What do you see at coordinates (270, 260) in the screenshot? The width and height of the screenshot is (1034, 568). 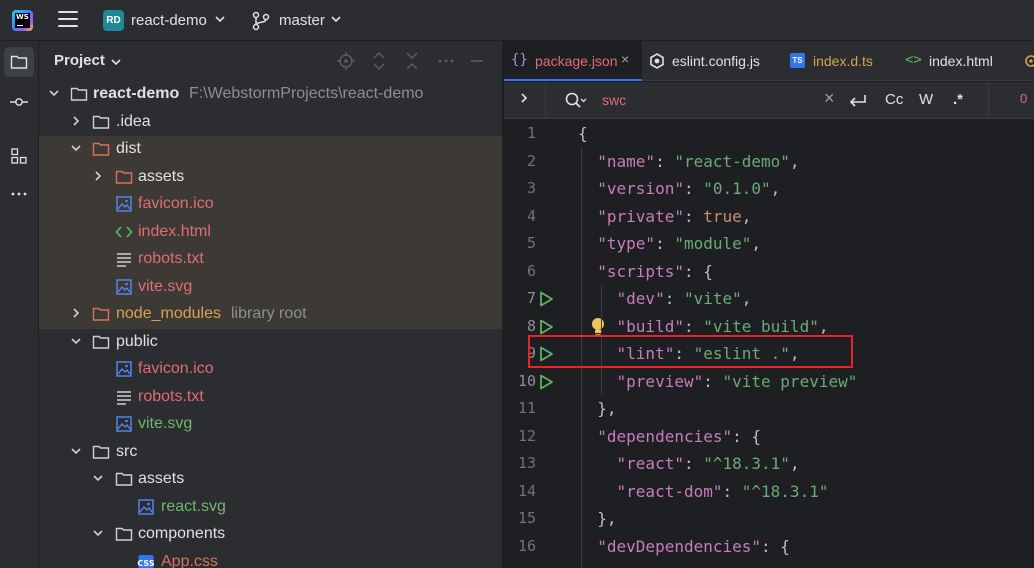 I see `tree-item-dist-robots: robots.txt` at bounding box center [270, 260].